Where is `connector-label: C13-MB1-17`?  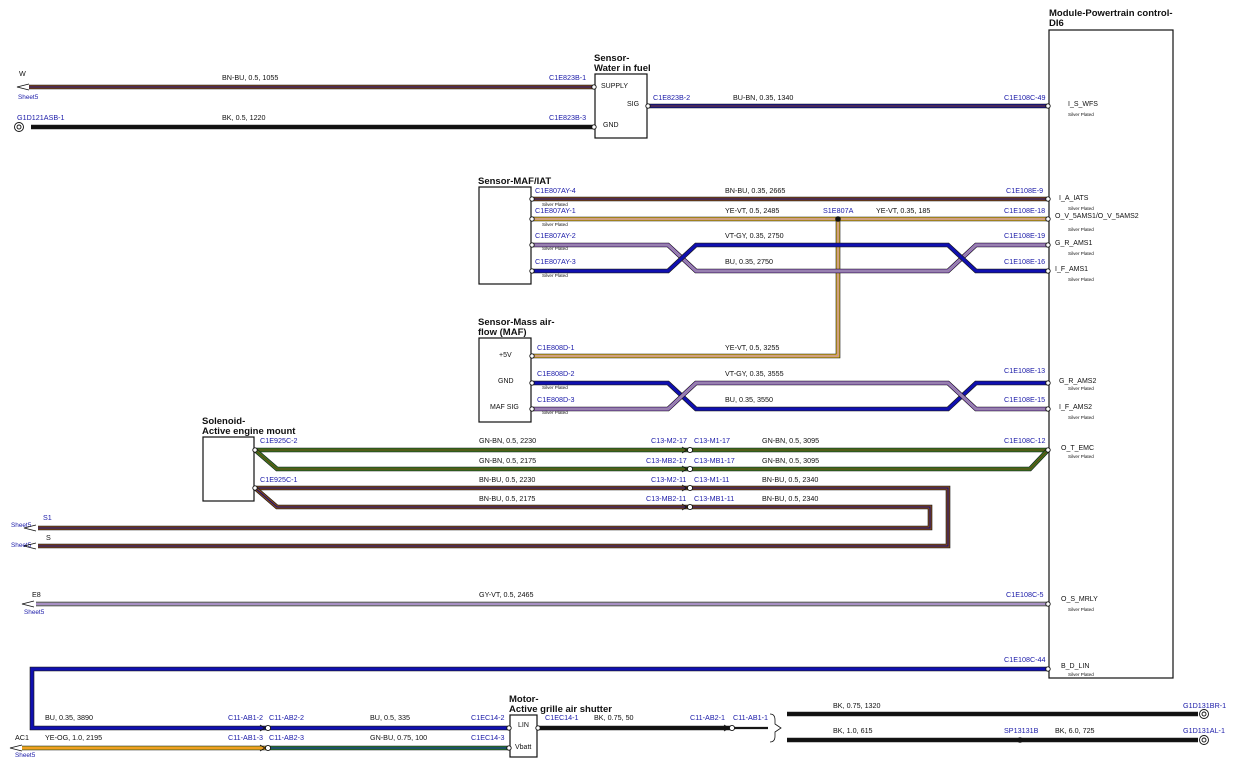
connector-label: C13-MB1-17 is located at coordinates (714, 460).